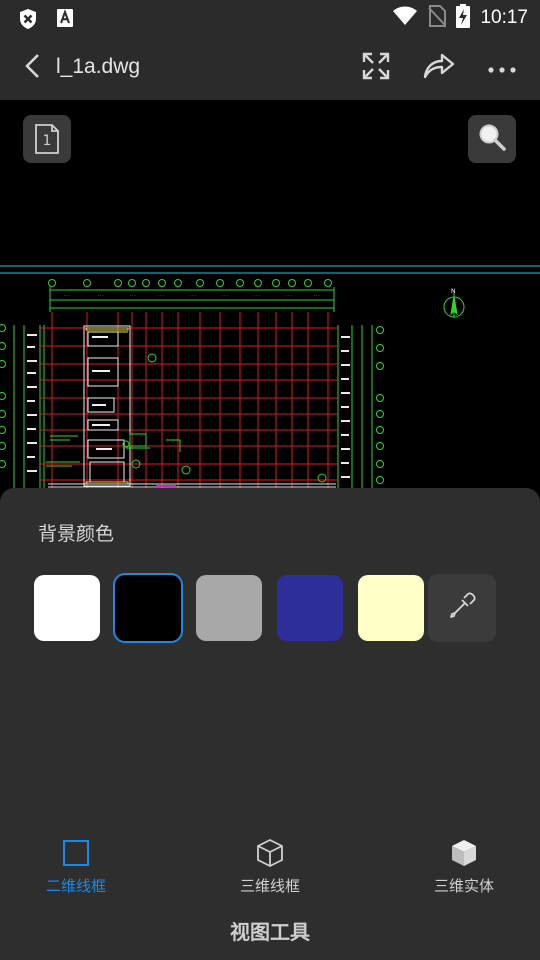 This screenshot has width=540, height=960. I want to click on more-icon, so click(502, 68).